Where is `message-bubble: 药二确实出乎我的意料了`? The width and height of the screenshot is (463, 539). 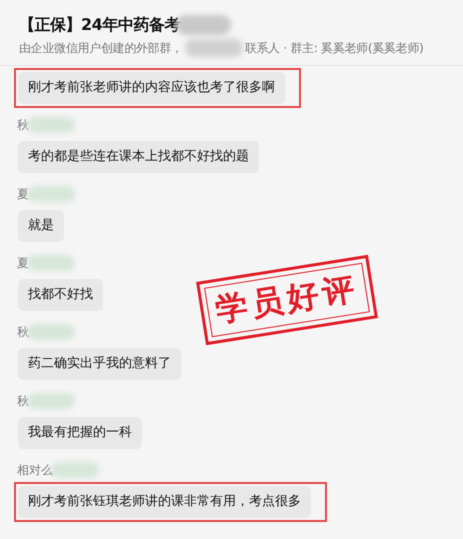 message-bubble: 药二确实出乎我的意料了 is located at coordinates (99, 364).